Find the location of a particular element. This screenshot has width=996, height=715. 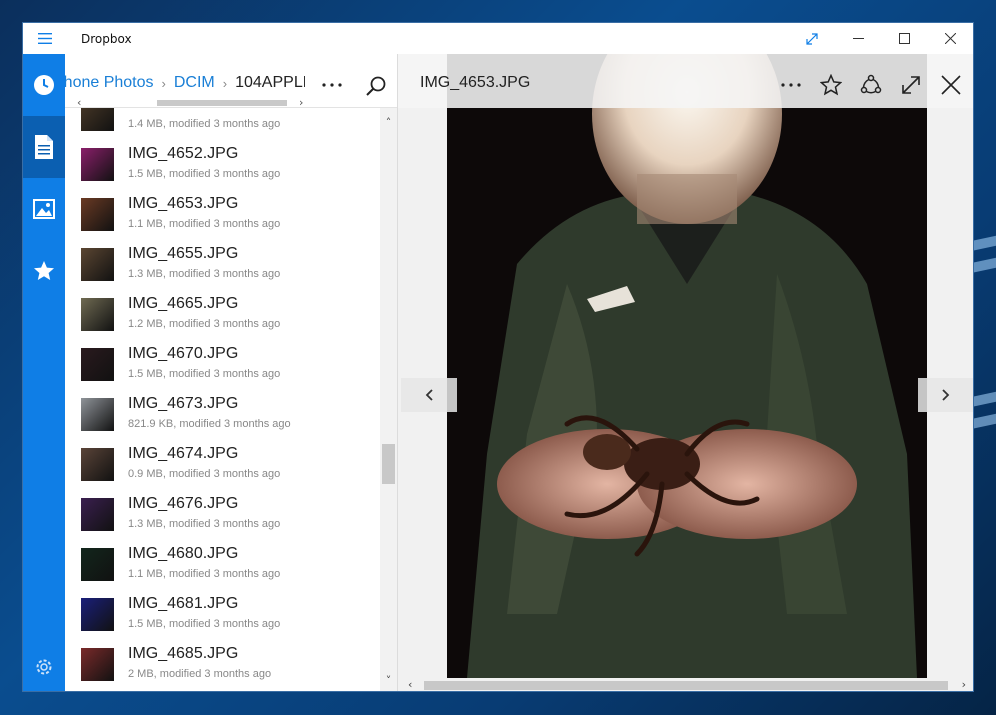

hamburger-icon is located at coordinates (45, 38).